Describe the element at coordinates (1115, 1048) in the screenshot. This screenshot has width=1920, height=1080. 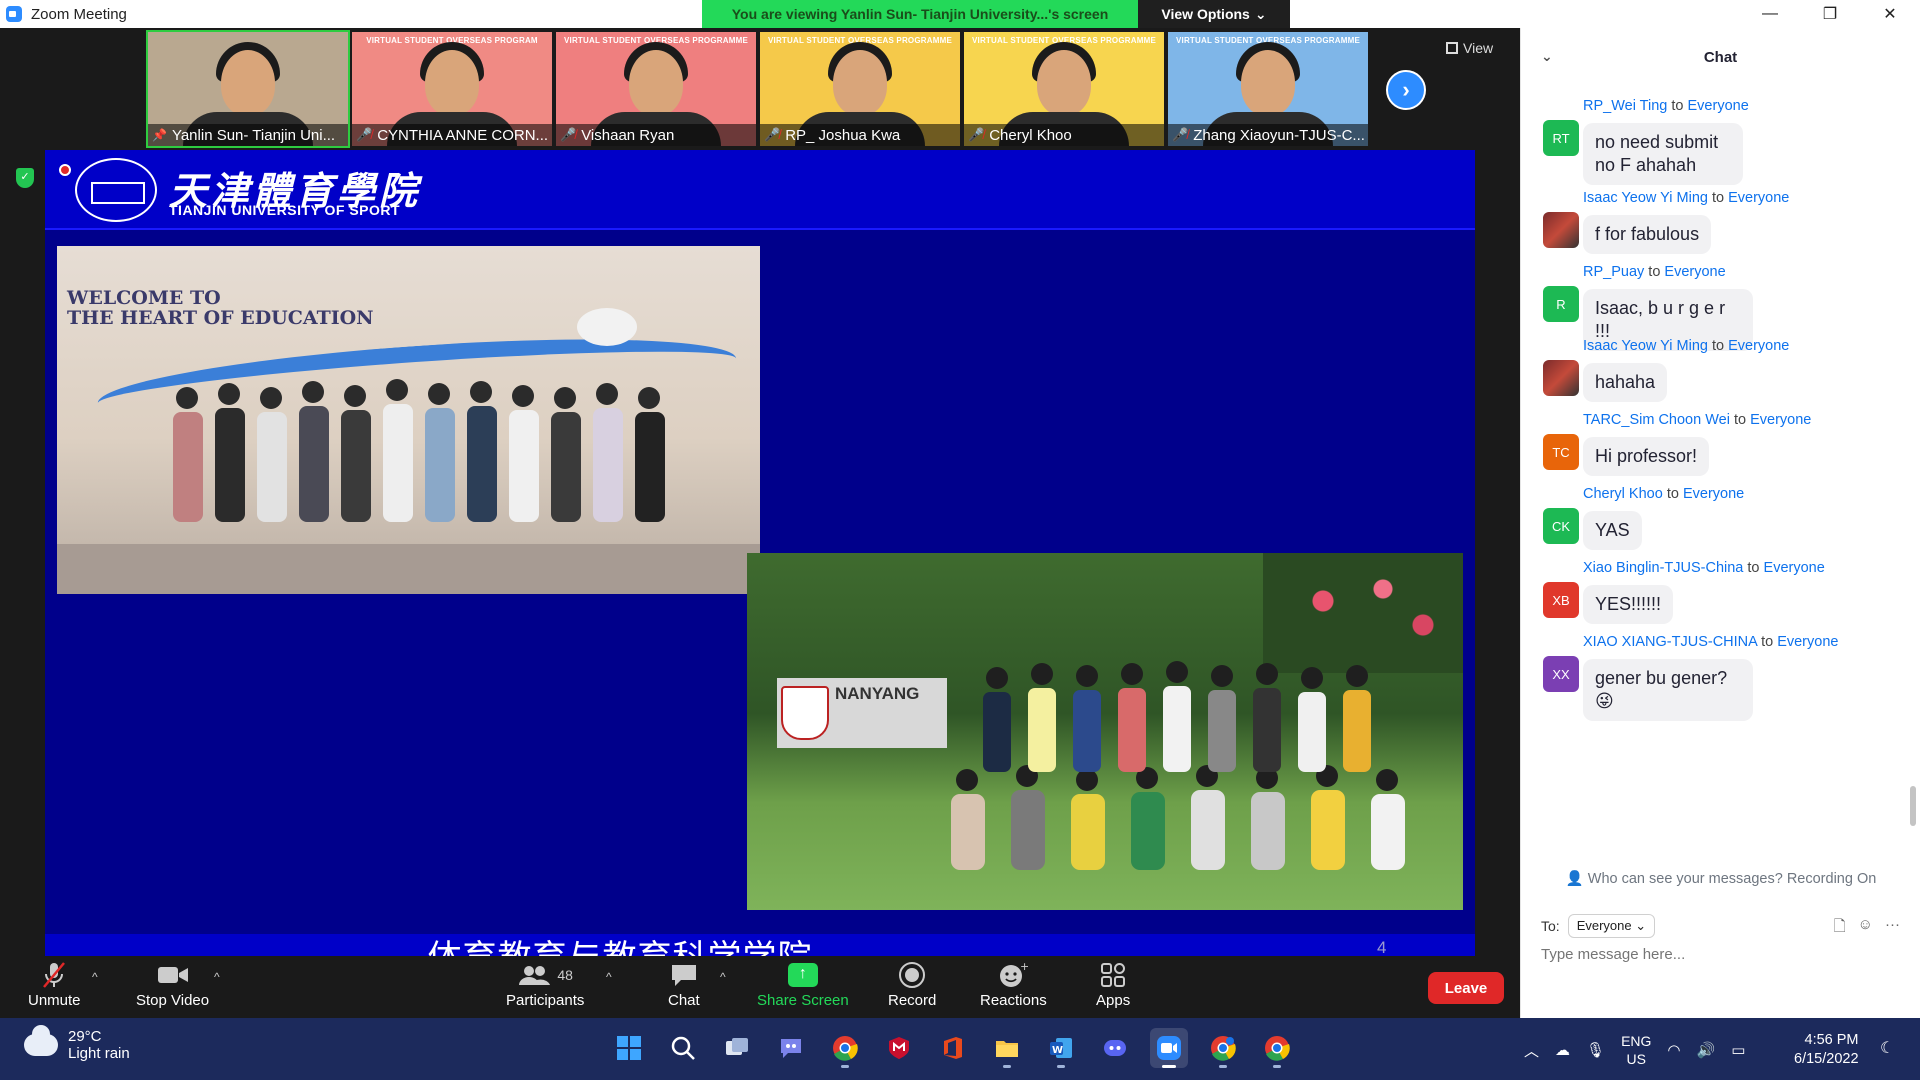
I see `discord-button` at that location.